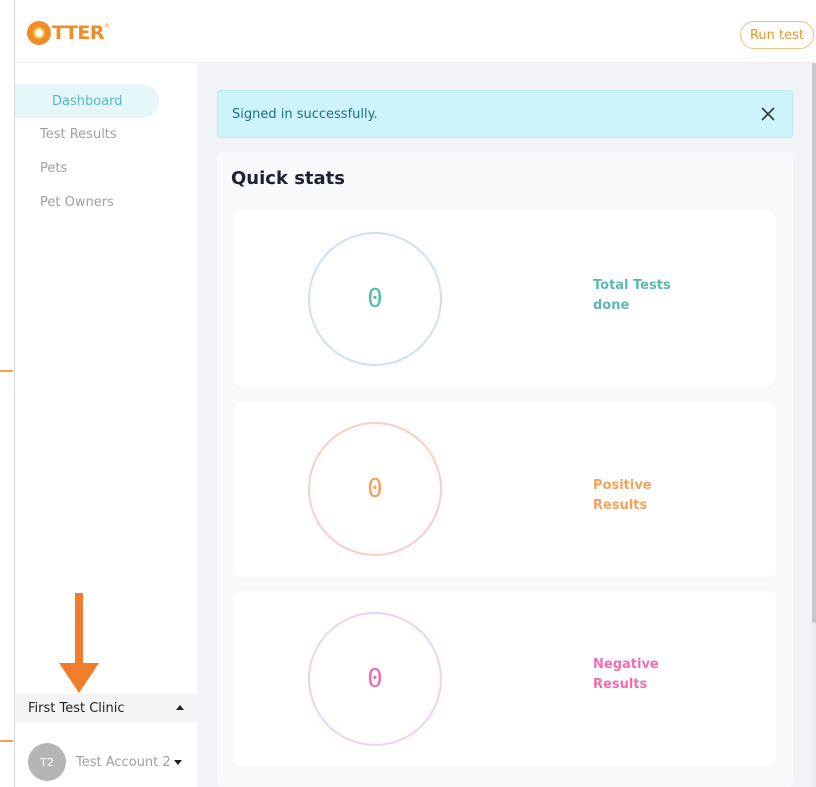  What do you see at coordinates (78, 134) in the screenshot?
I see `sidebar-item-test-results: Test Results` at bounding box center [78, 134].